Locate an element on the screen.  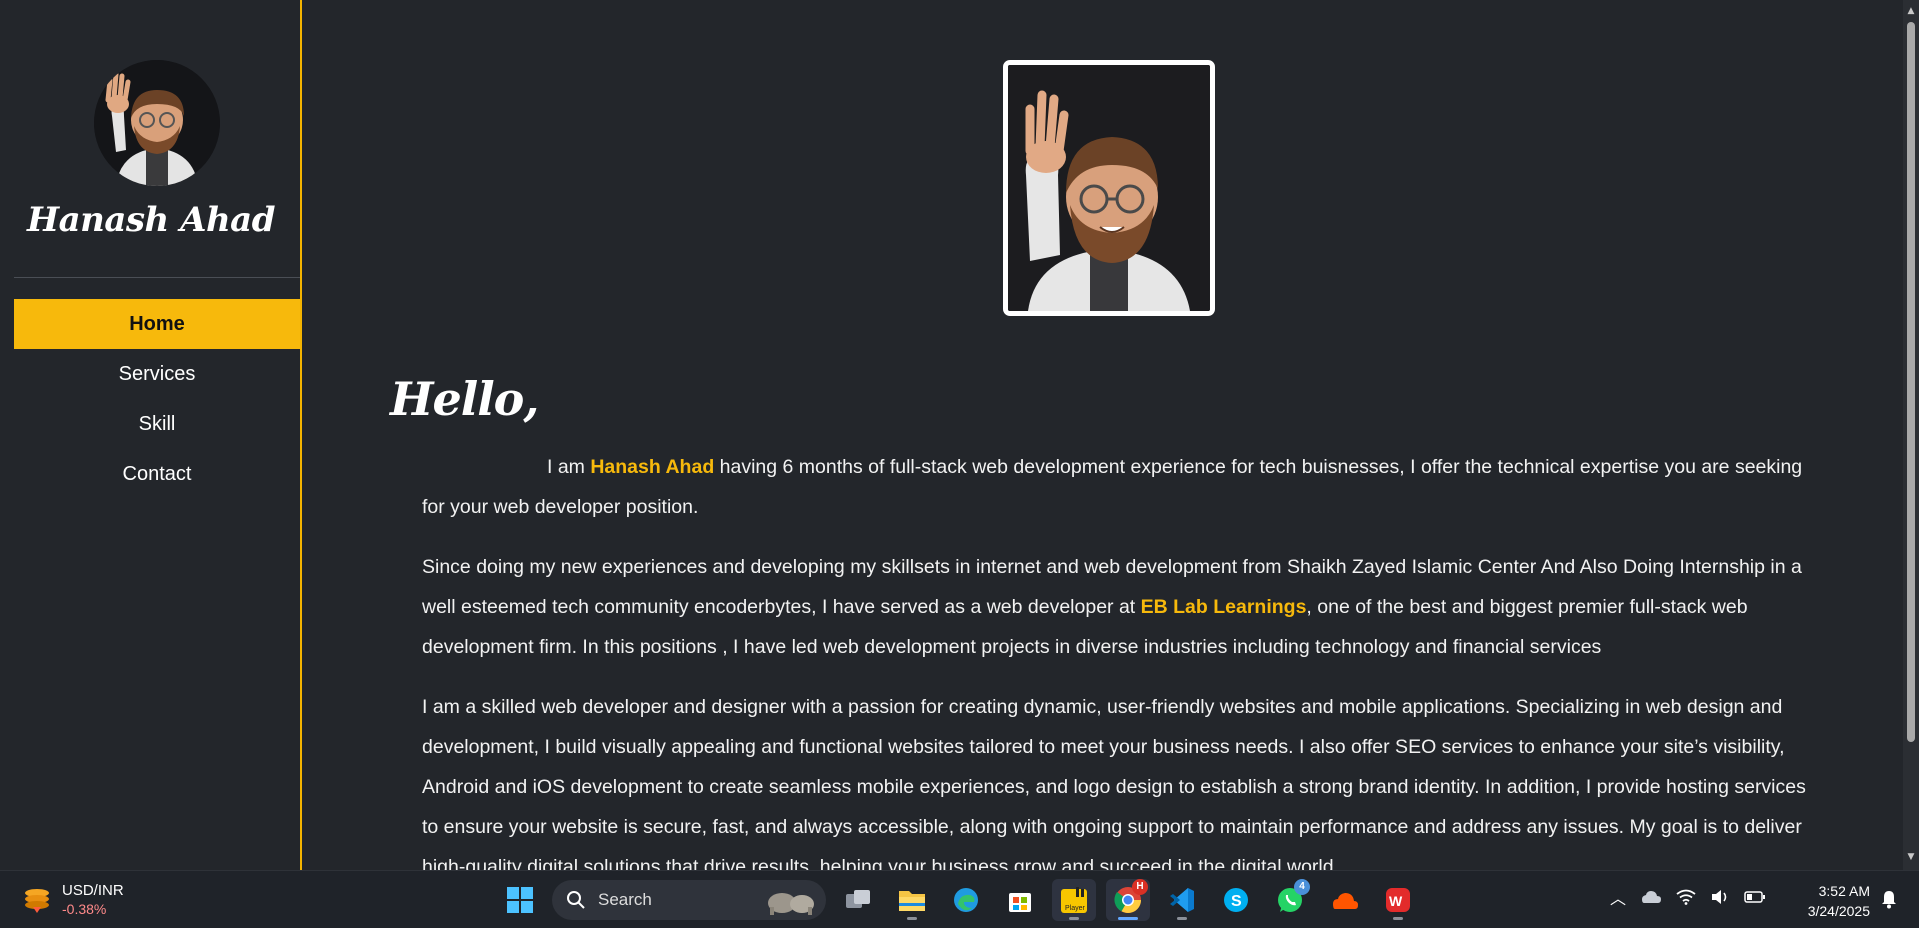
svg-text: W is located at coordinates (1396, 901).